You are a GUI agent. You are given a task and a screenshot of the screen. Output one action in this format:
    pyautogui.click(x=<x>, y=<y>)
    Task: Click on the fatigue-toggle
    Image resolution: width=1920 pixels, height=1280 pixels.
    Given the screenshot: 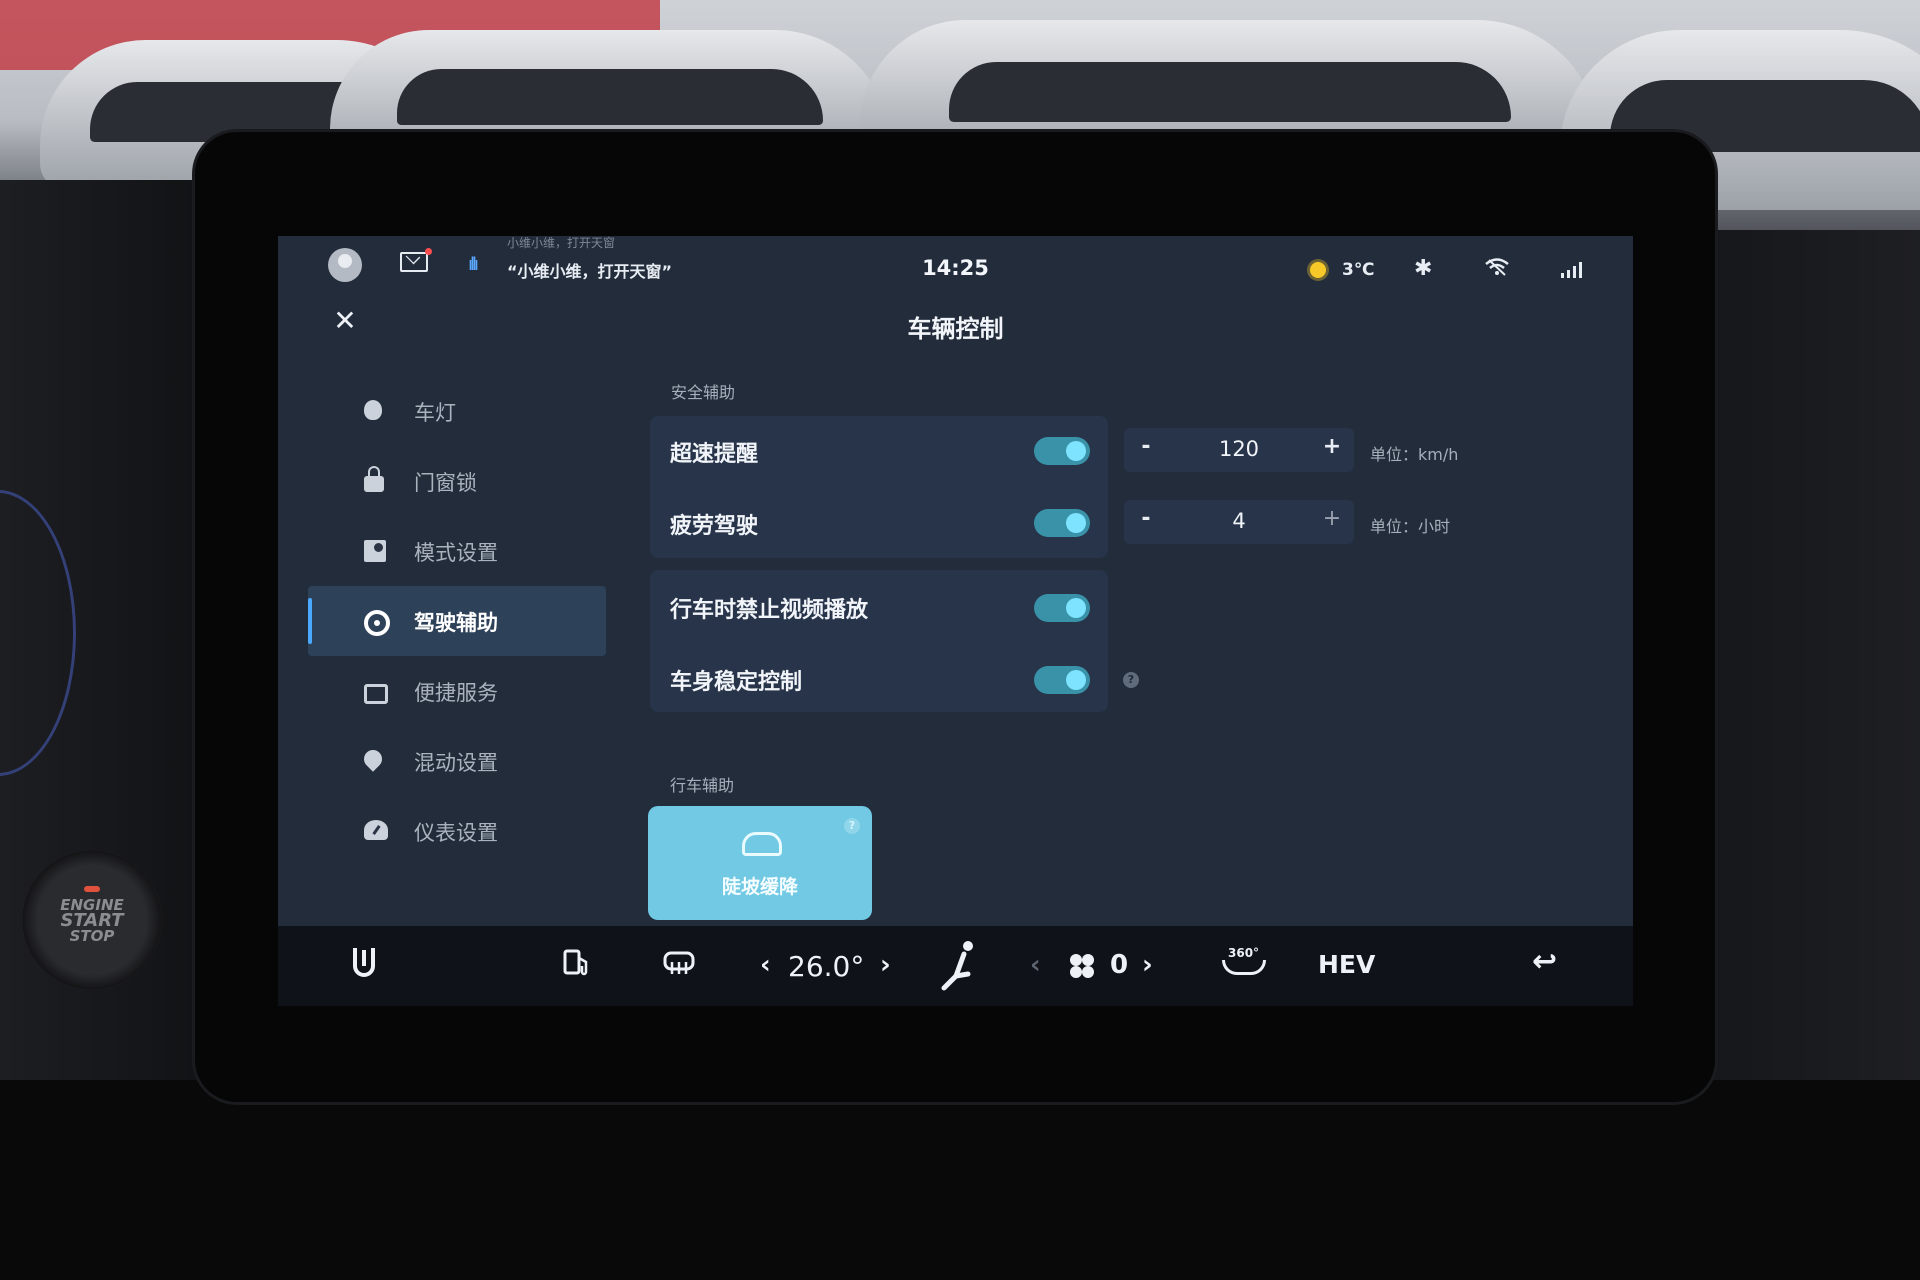 What is the action you would take?
    pyautogui.click(x=1062, y=523)
    